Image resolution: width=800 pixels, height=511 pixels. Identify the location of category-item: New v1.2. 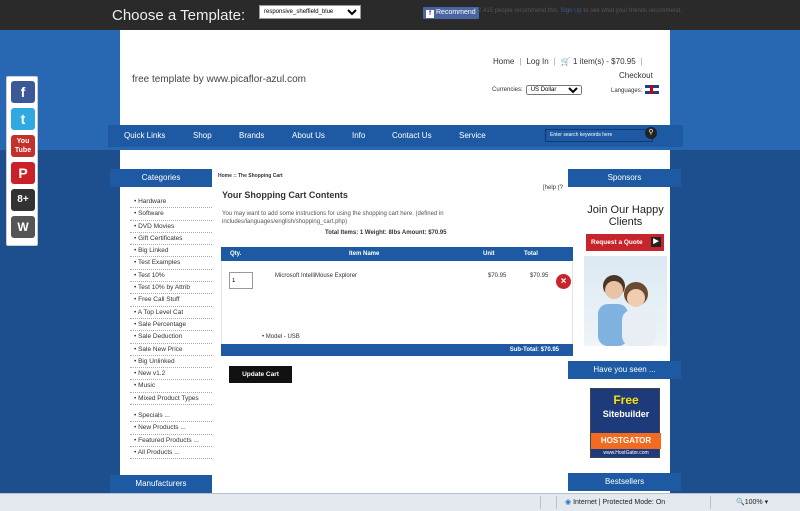
(171, 374).